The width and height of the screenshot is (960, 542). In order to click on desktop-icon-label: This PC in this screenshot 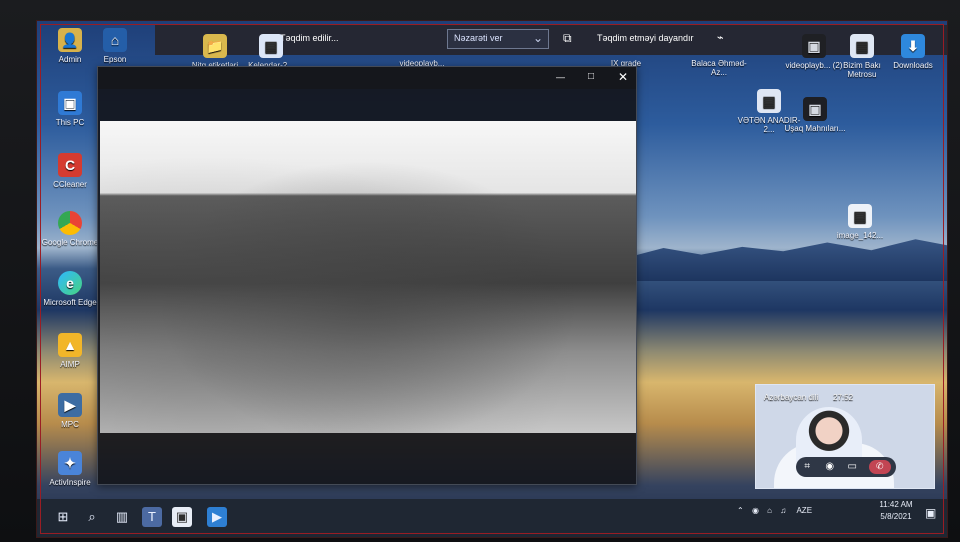, I will do `click(70, 122)`.